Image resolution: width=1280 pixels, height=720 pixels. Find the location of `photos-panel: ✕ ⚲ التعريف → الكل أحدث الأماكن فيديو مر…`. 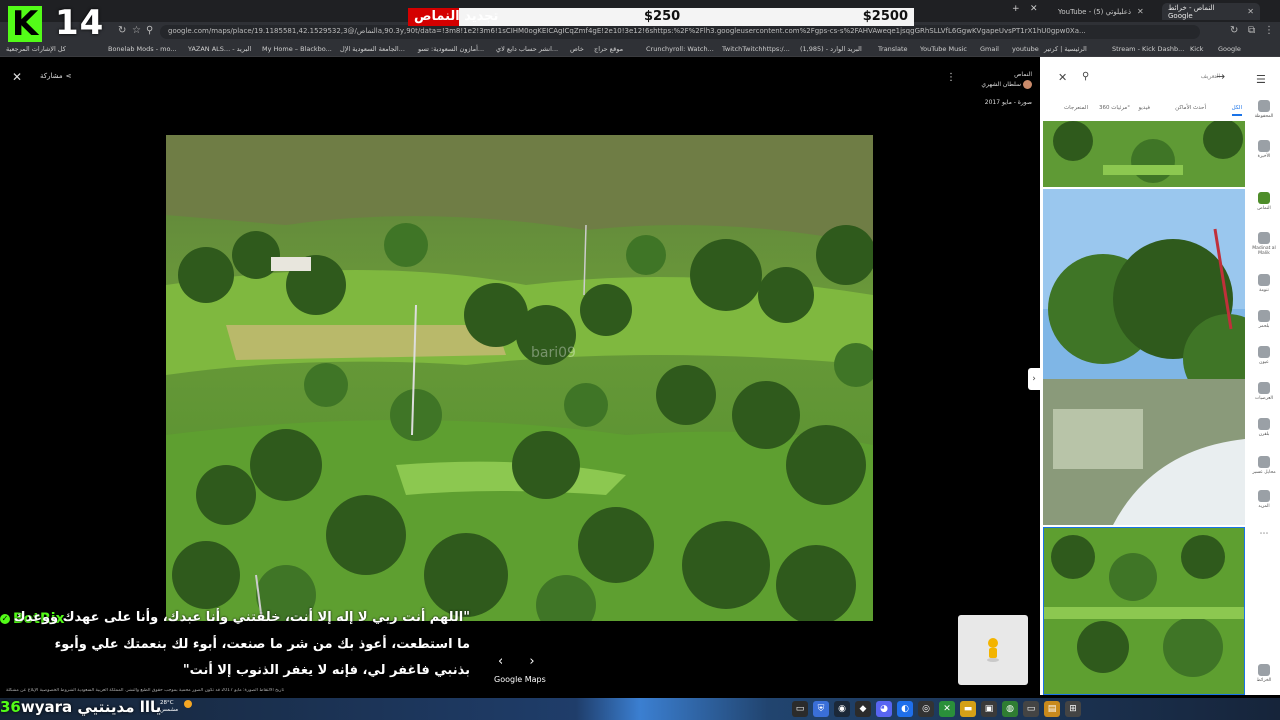

photos-panel: ✕ ⚲ التعريف → الكل أحدث الأماكن فيديو مر… is located at coordinates (1144, 376).